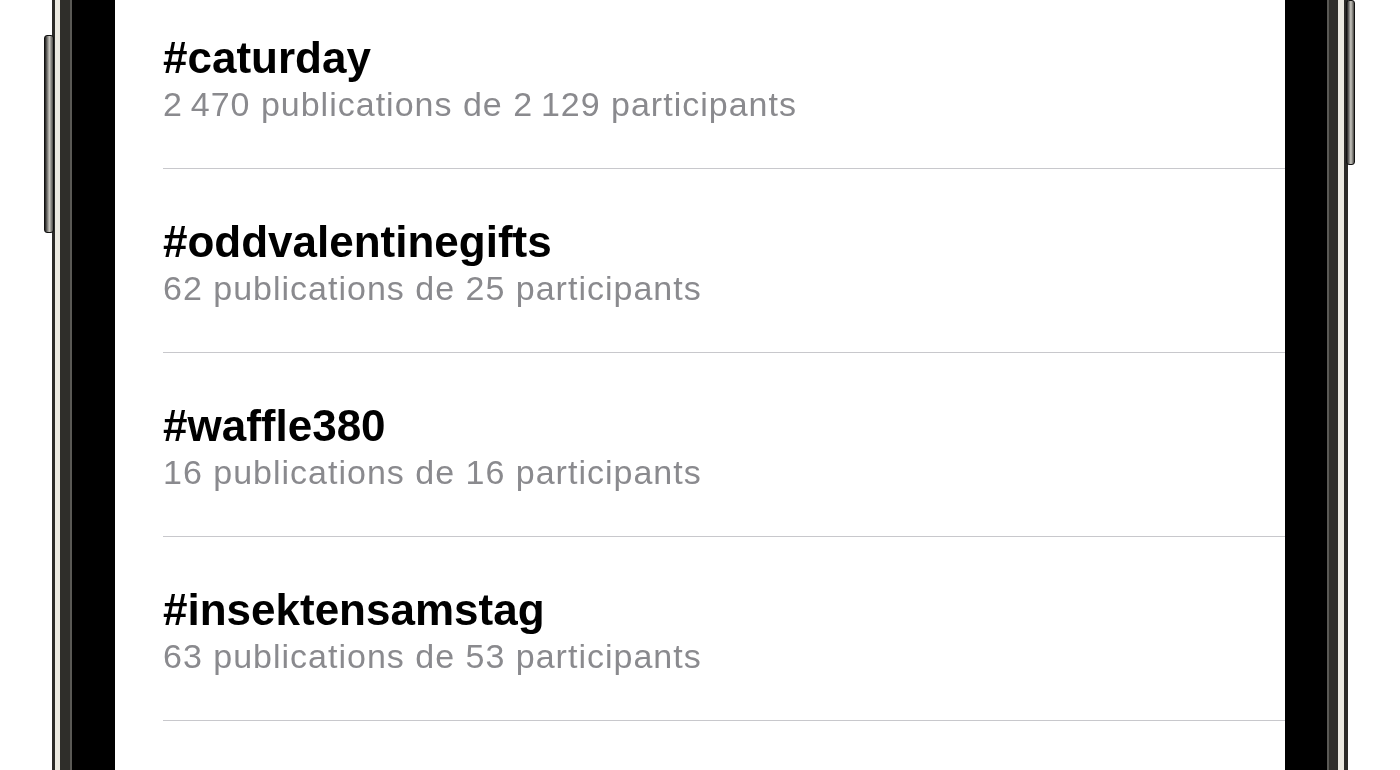  I want to click on hashtag-name: #caturday, so click(267, 58).